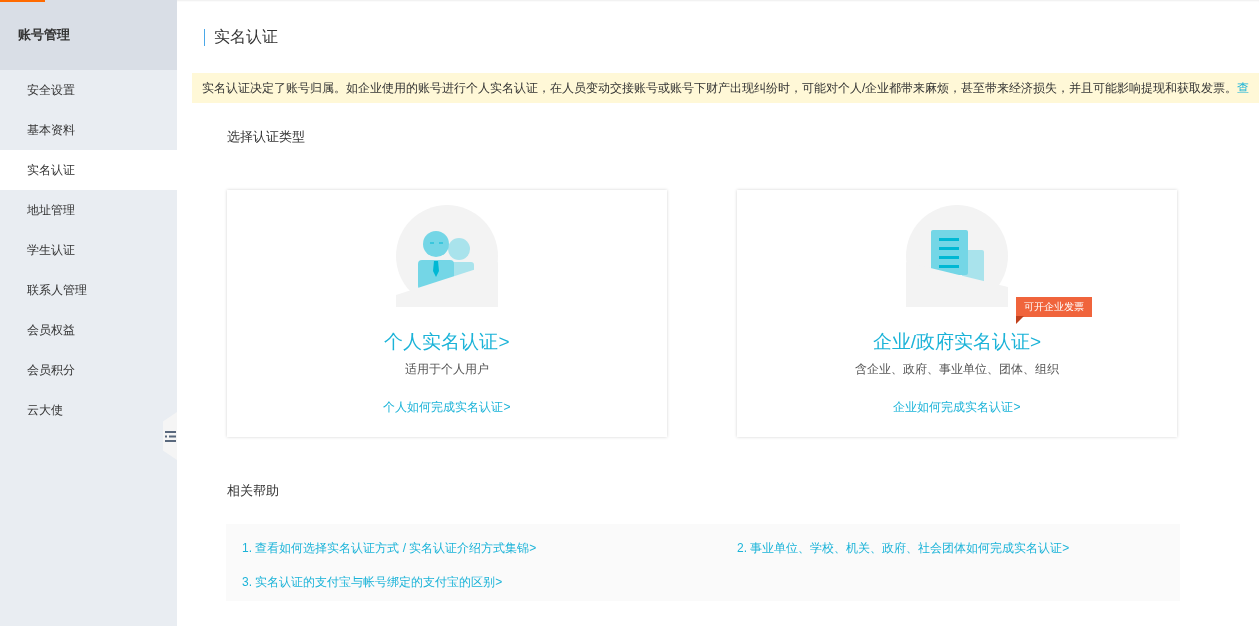 Image resolution: width=1259 pixels, height=626 pixels. Describe the element at coordinates (1054, 307) in the screenshot. I see `invoice-badge: 可开企业发票` at that location.